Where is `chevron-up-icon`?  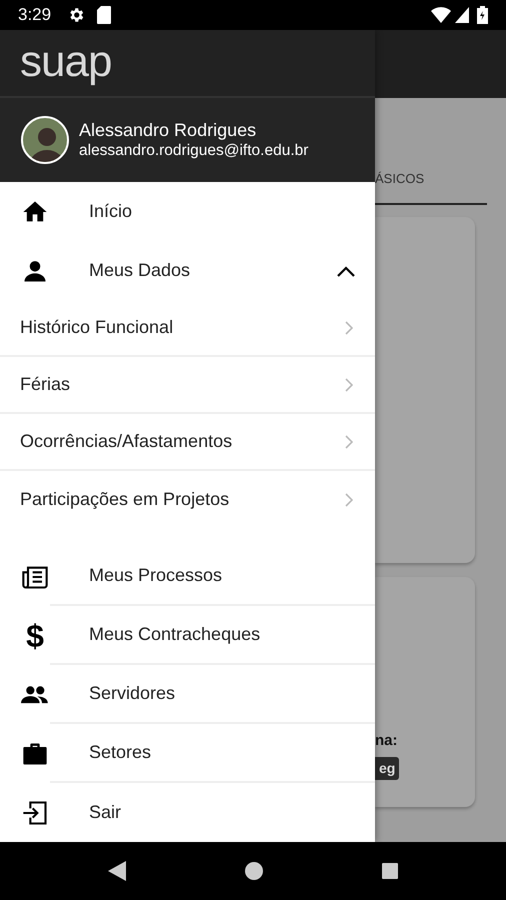 chevron-up-icon is located at coordinates (346, 270).